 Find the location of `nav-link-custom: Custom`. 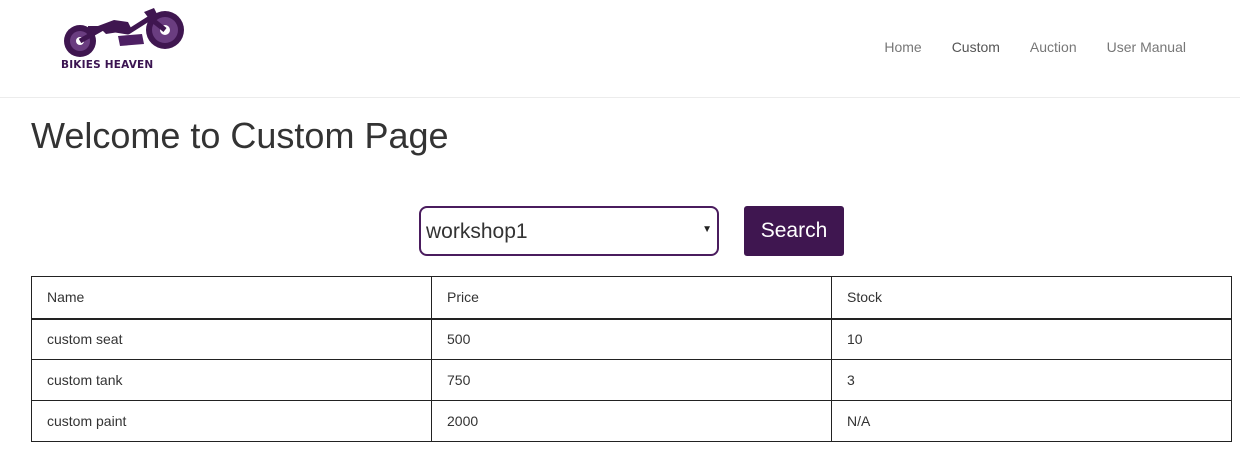

nav-link-custom: Custom is located at coordinates (976, 47).